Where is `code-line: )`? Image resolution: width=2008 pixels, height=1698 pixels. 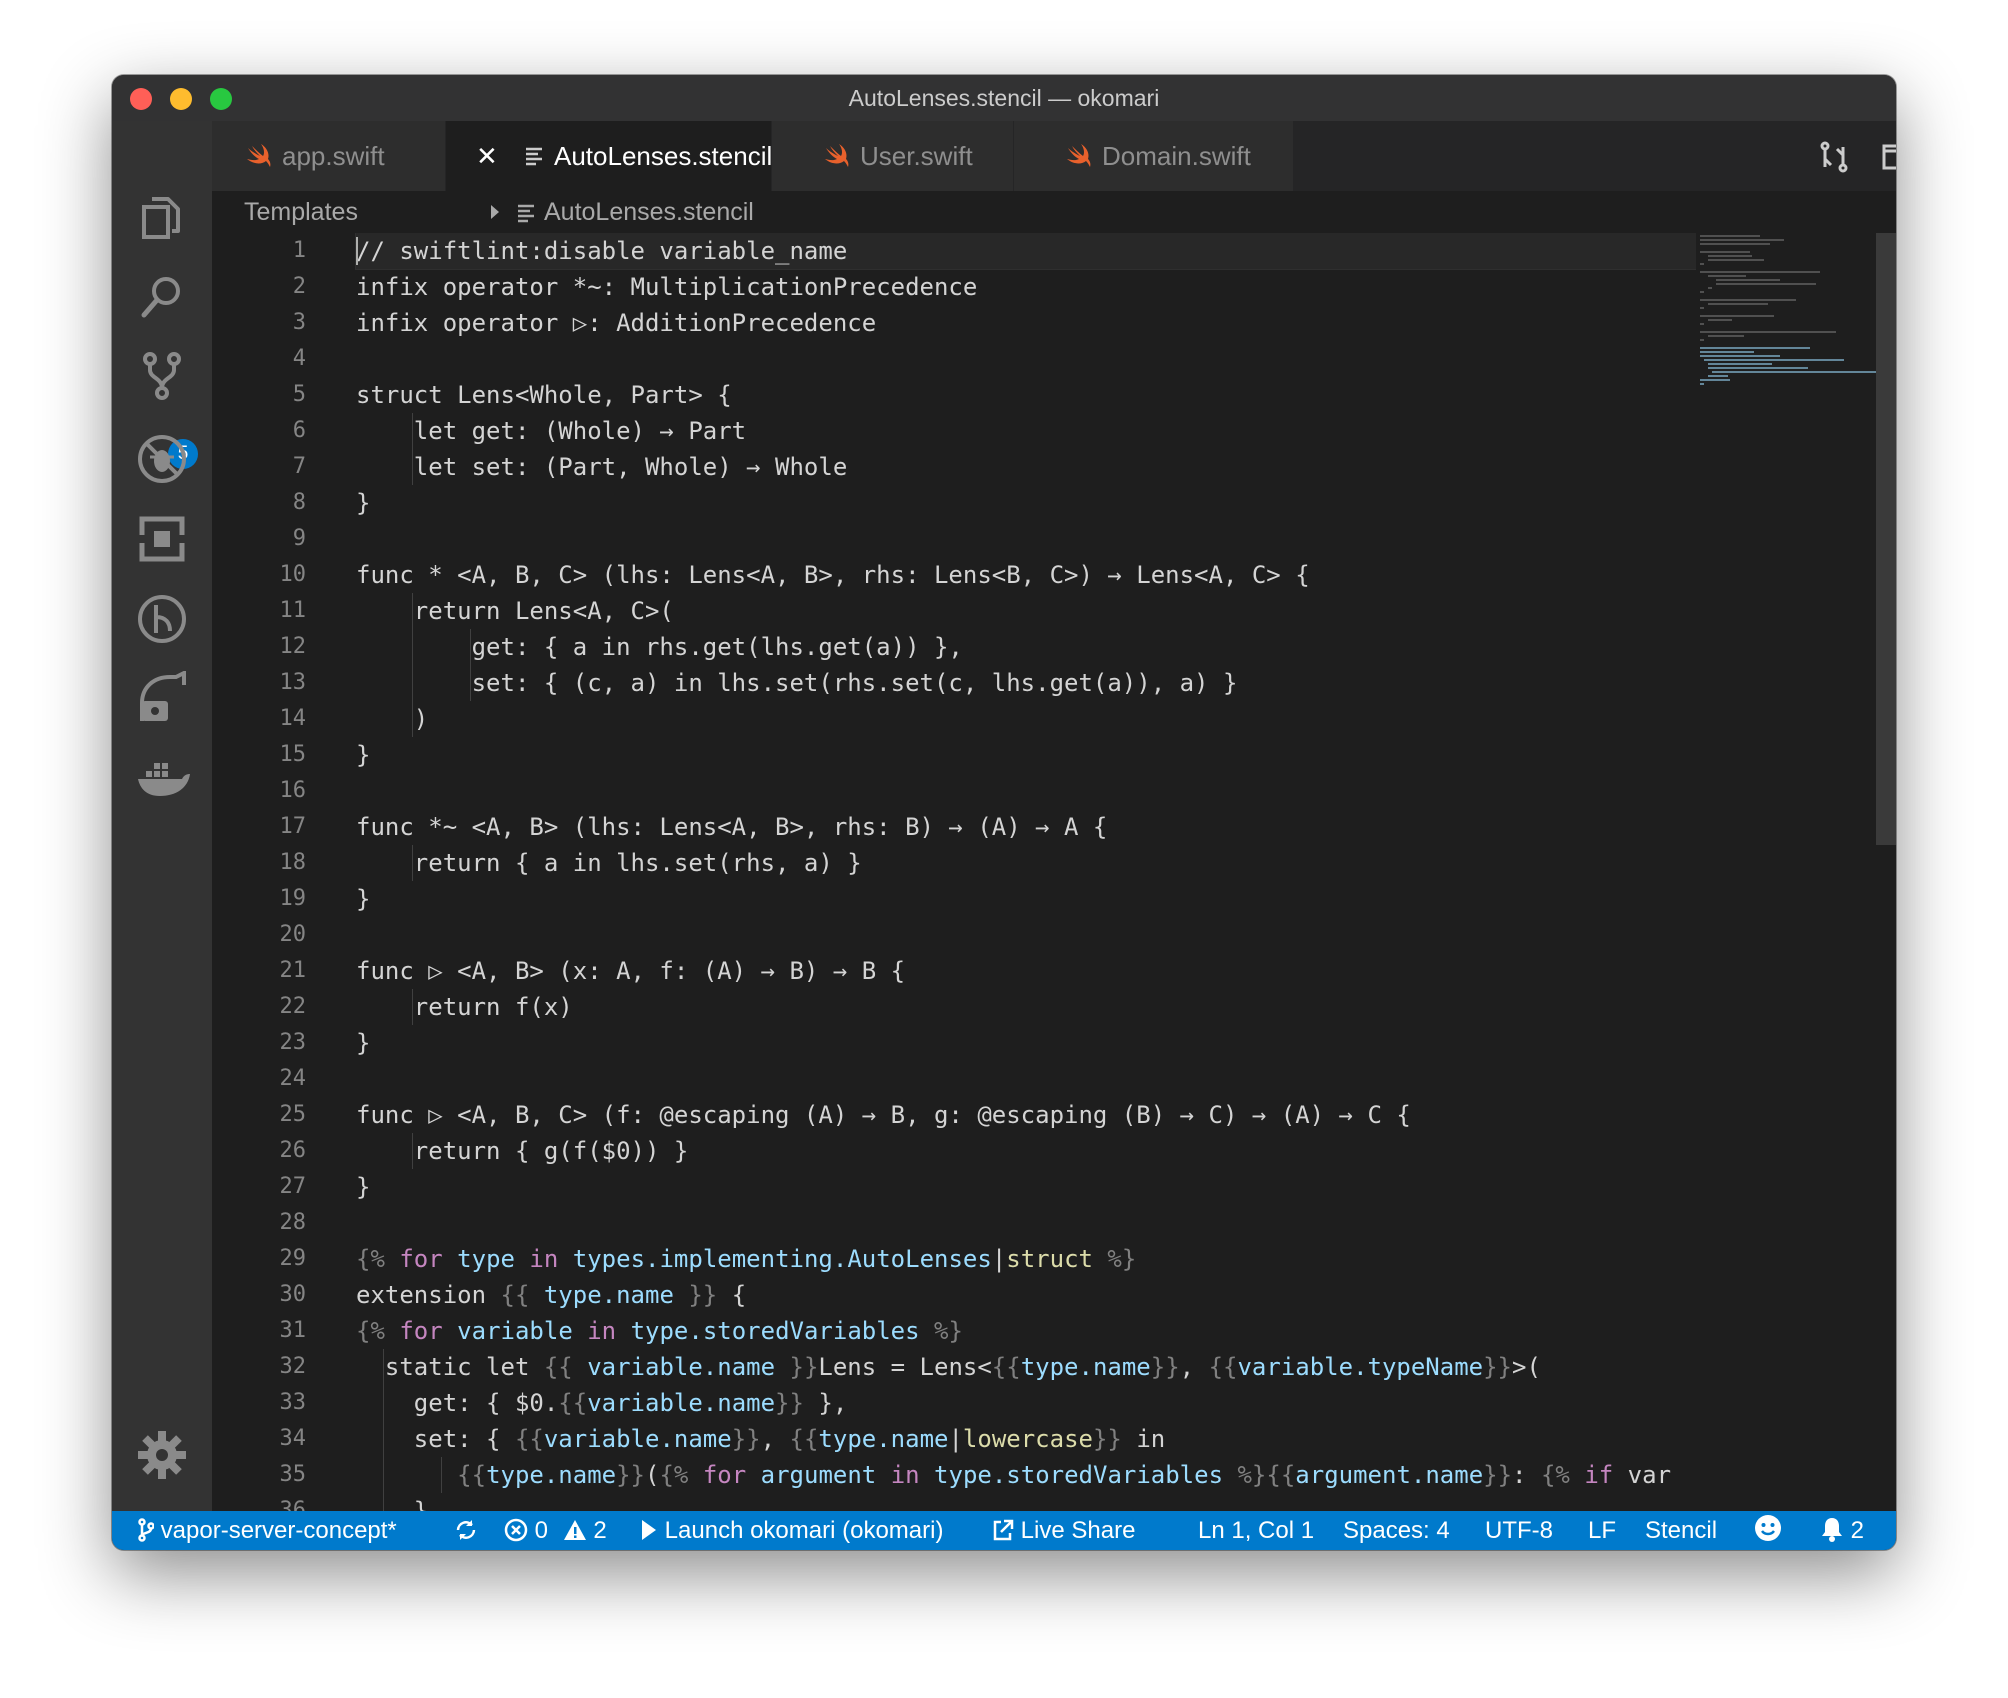 code-line: ) is located at coordinates (1076, 719).